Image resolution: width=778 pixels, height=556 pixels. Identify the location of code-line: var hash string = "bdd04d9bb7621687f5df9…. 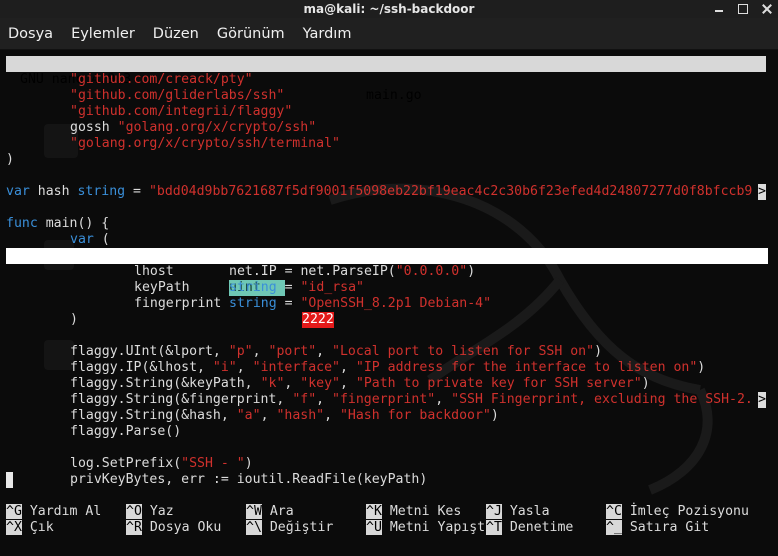
(379, 191).